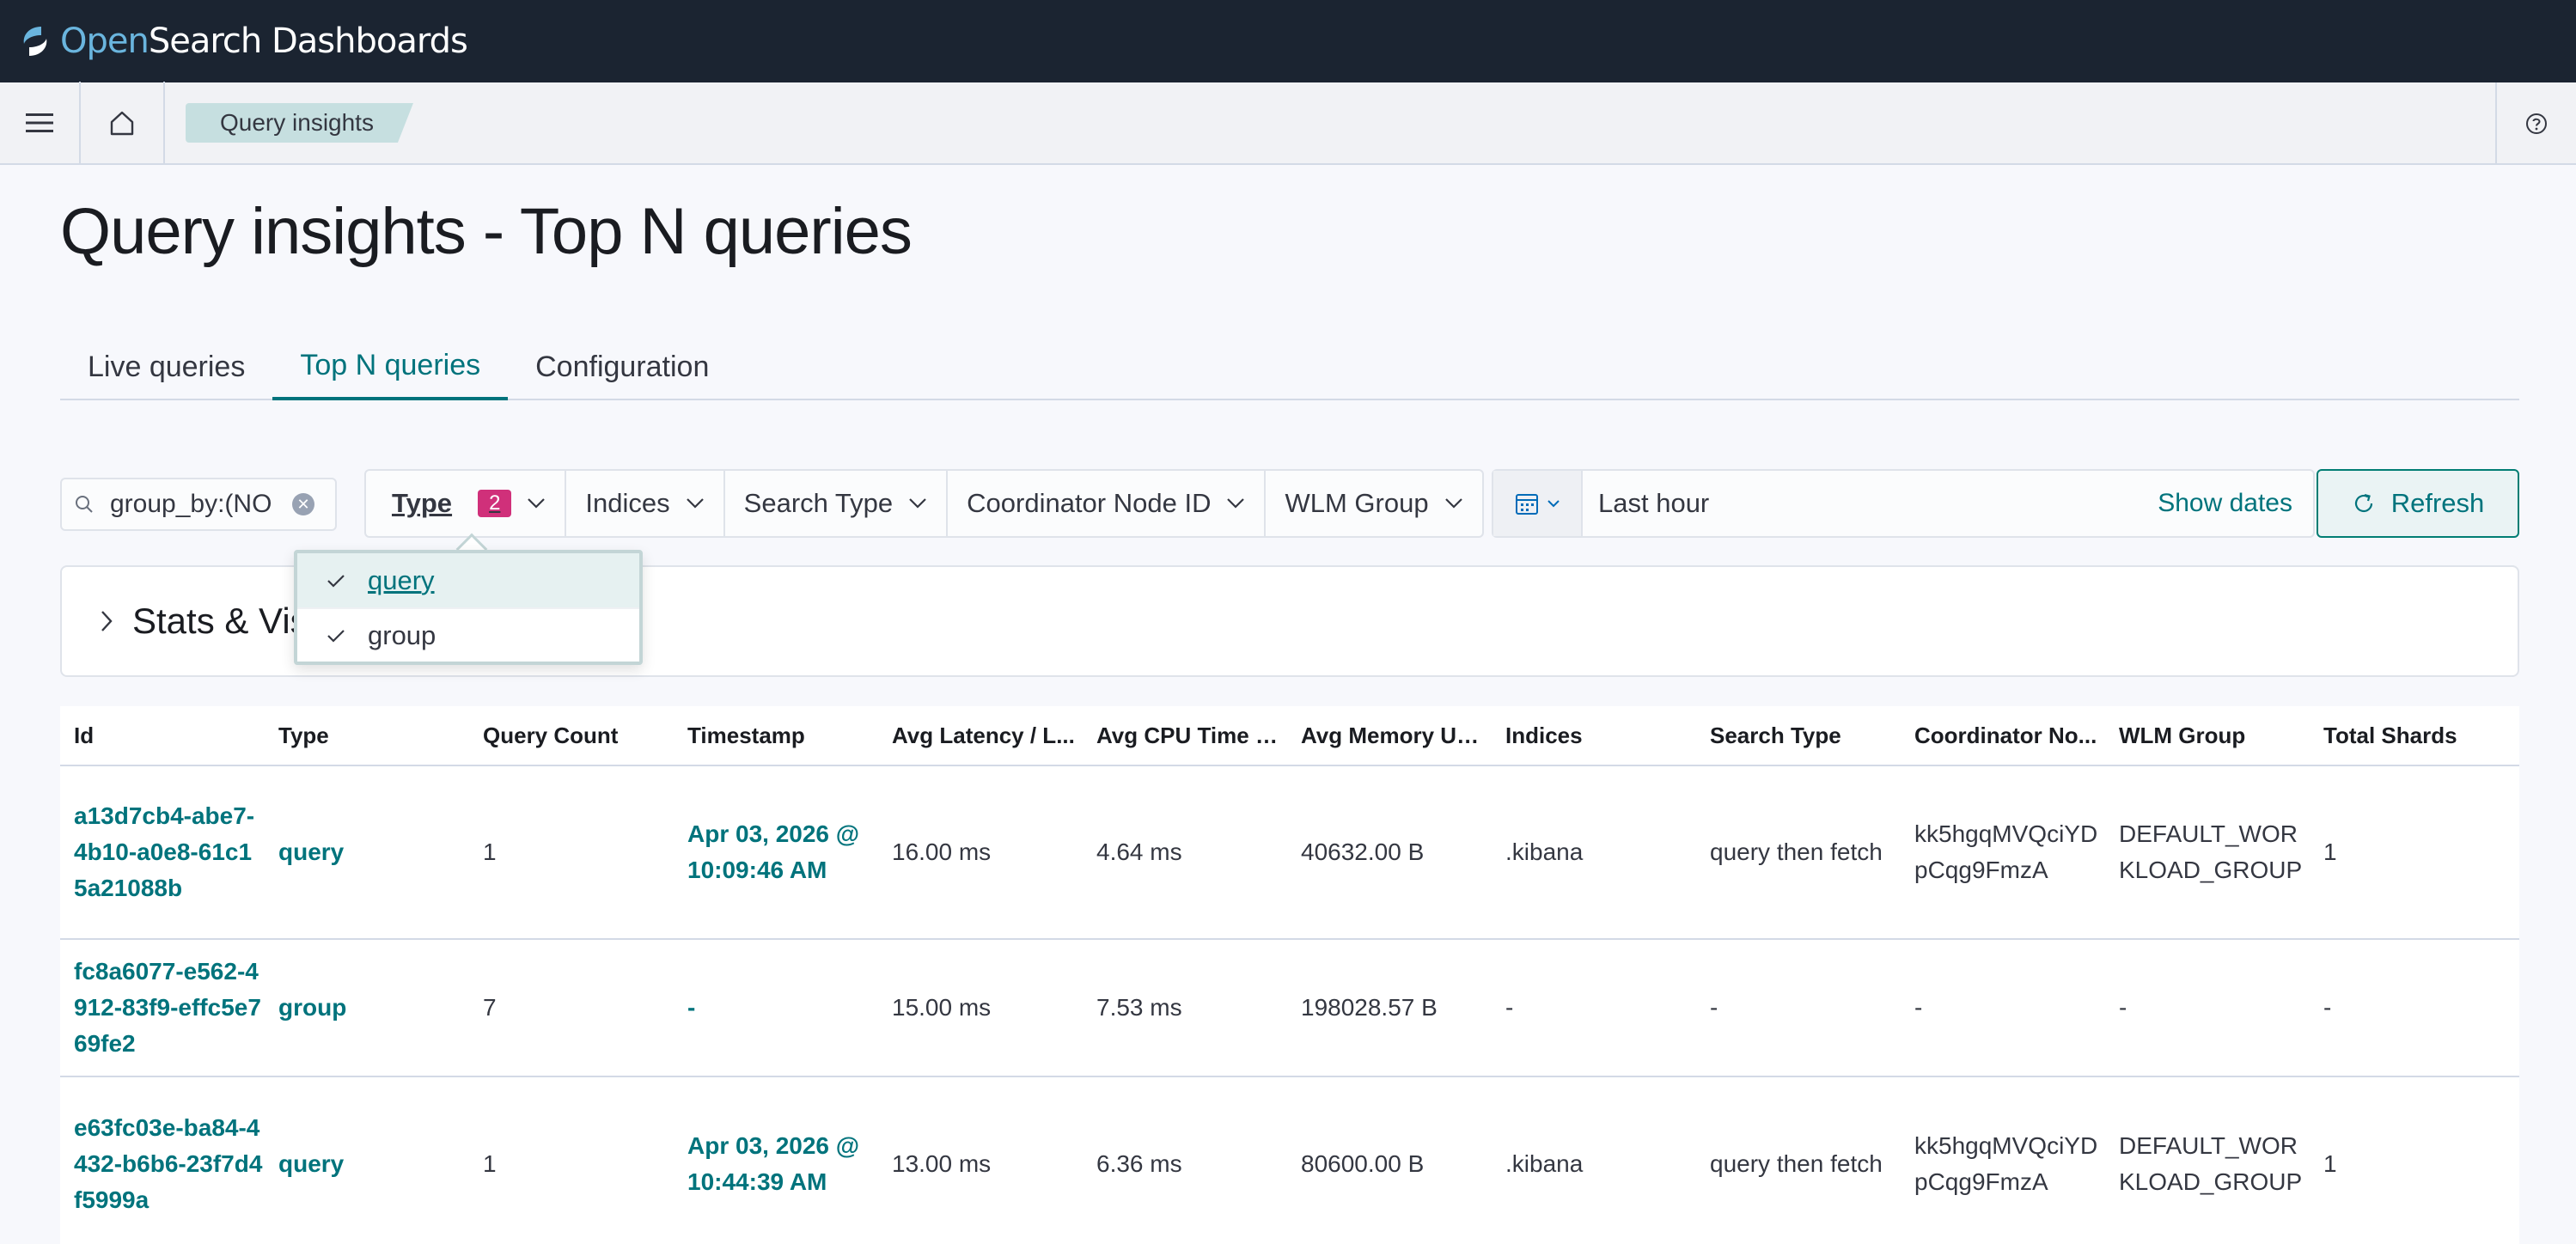 This screenshot has width=2576, height=1244. I want to click on indices: -, so click(1509, 1007).